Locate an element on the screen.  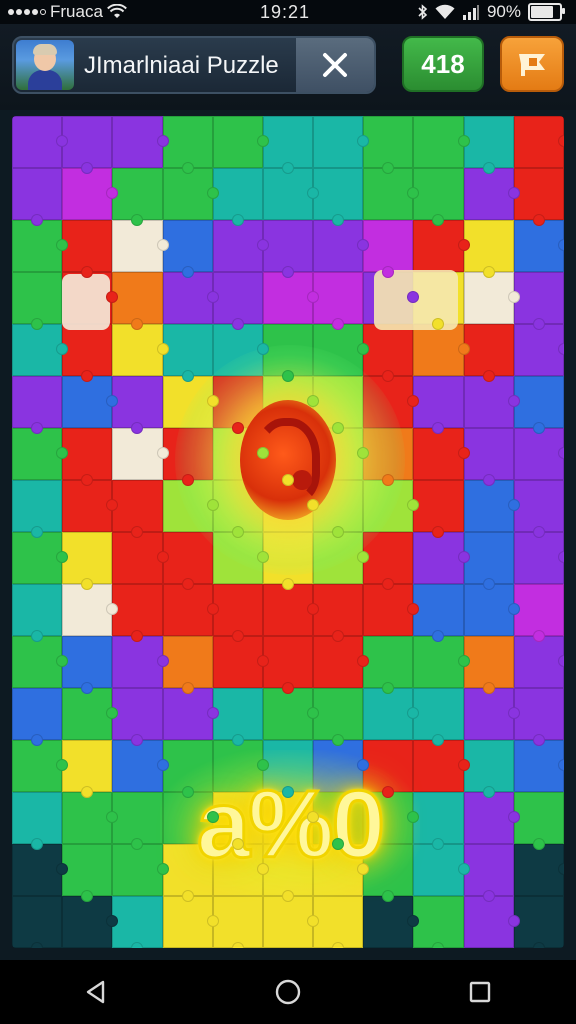
nav-home-button is located at coordinates (288, 992).